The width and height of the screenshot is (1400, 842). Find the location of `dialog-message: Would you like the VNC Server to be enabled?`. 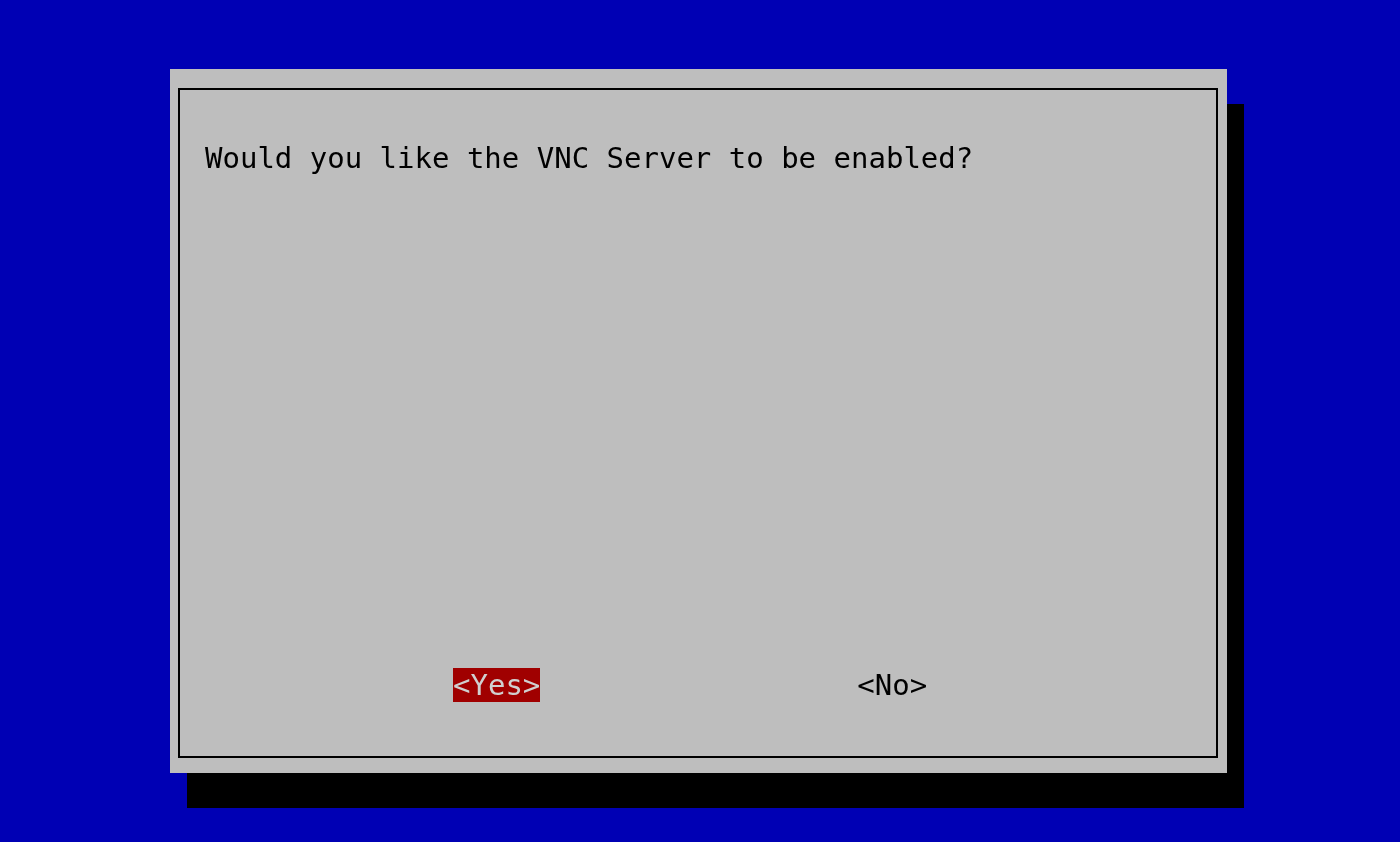

dialog-message: Would you like the VNC Server to be enabled? is located at coordinates (590, 158).